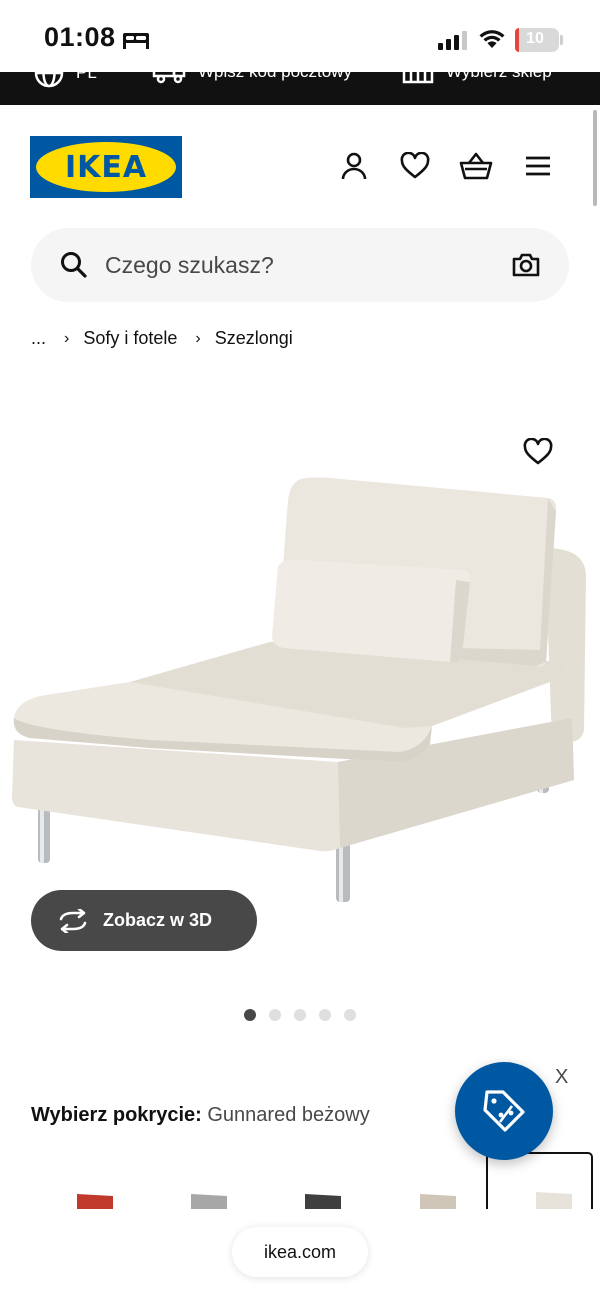 The image size is (600, 1297). I want to click on browser-bottom-bar: ikea.com, so click(300, 1253).